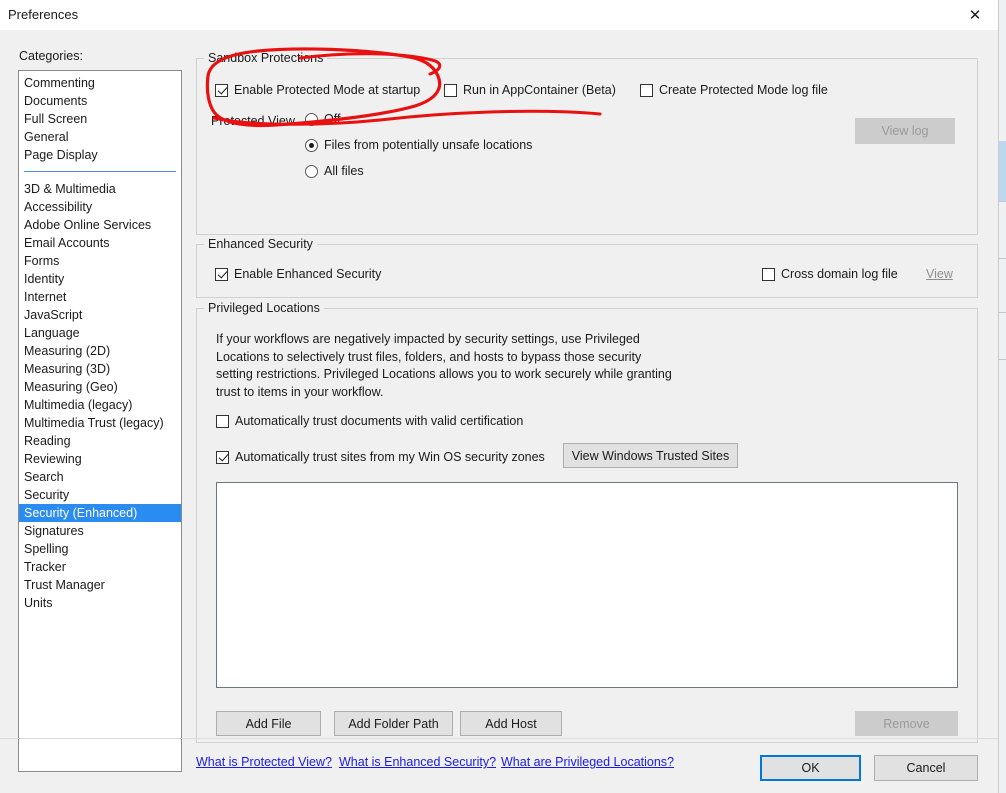 The image size is (1006, 793). I want to click on sidebar-item-documents: Documents, so click(100, 101).